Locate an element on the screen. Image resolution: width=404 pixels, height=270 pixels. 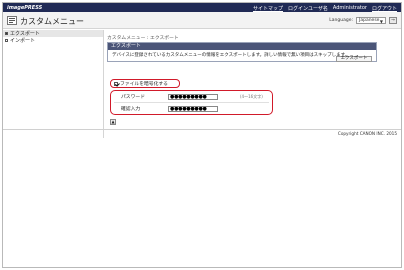
export-button: エクスポート is located at coordinates (354, 59).